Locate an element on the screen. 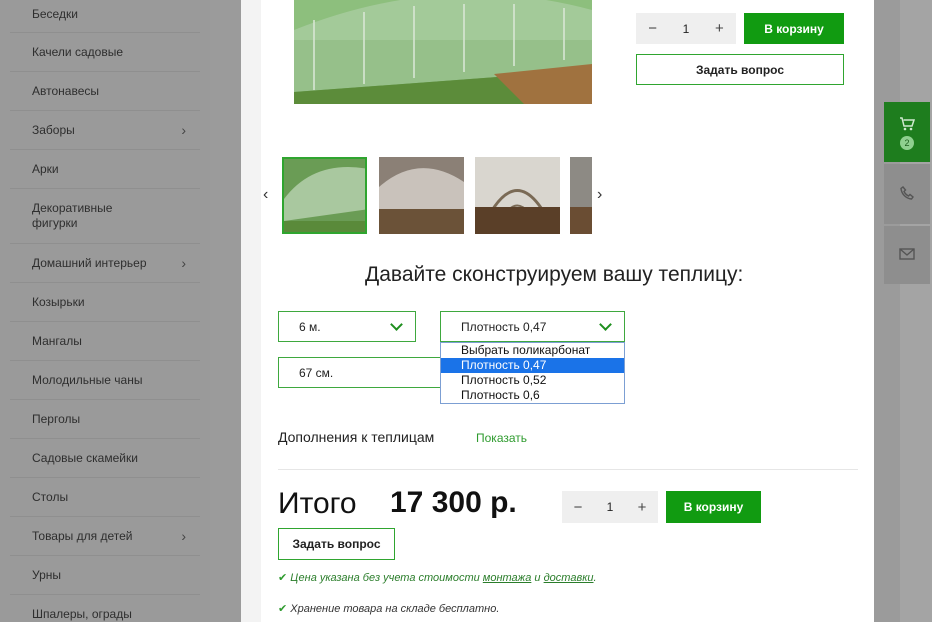 The image size is (932, 622). floating-mail-button is located at coordinates (907, 255).